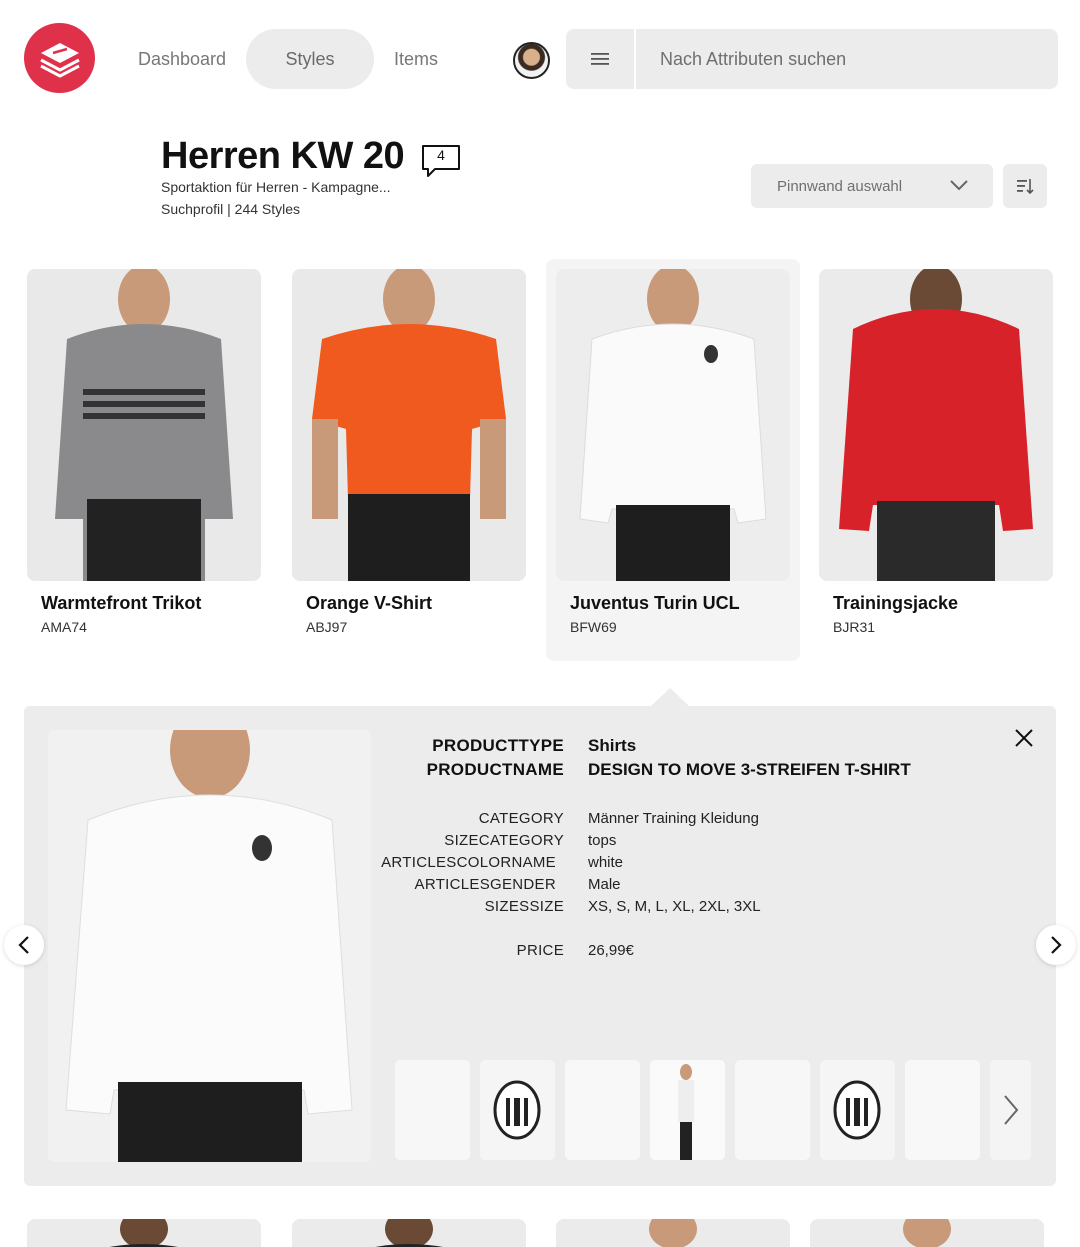 The image size is (1080, 1247). I want to click on pinboard-select: Pinnwand auswahl, so click(872, 186).